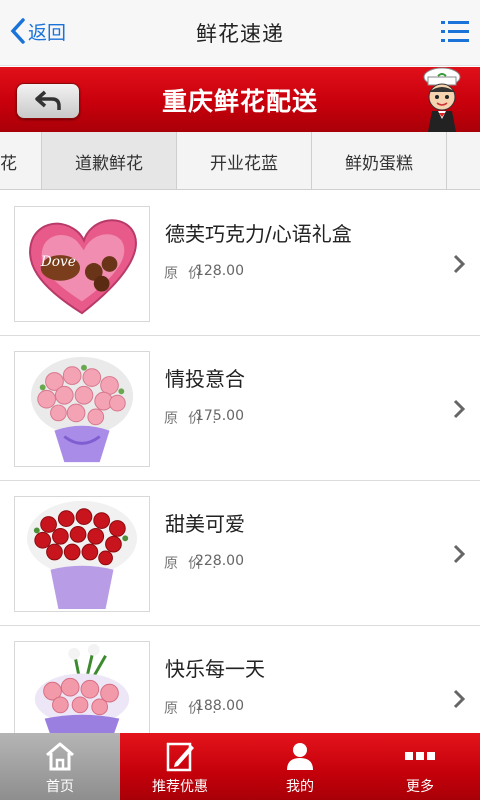 The image size is (480, 800). What do you see at coordinates (109, 160) in the screenshot?
I see `tab-apology-flowers: 道歉鲜花` at bounding box center [109, 160].